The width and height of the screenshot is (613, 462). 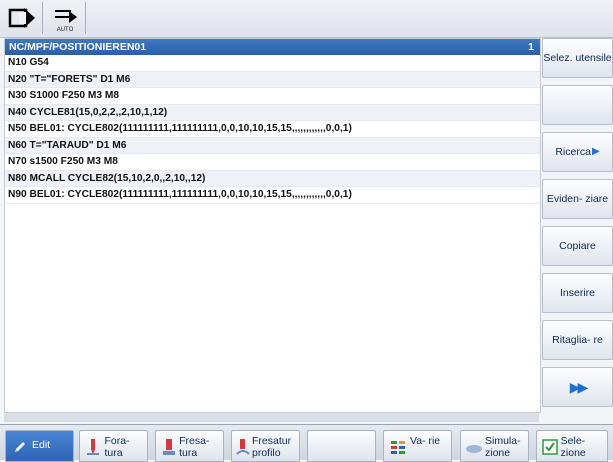 What do you see at coordinates (271, 417) in the screenshot?
I see `horizontal-scrollbar` at bounding box center [271, 417].